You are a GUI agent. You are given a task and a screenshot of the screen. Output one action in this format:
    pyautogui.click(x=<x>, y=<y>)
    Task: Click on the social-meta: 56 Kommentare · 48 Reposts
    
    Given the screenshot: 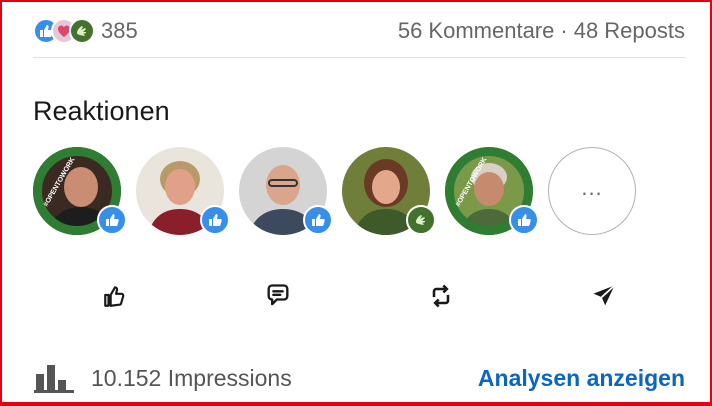 What is the action you would take?
    pyautogui.click(x=541, y=31)
    